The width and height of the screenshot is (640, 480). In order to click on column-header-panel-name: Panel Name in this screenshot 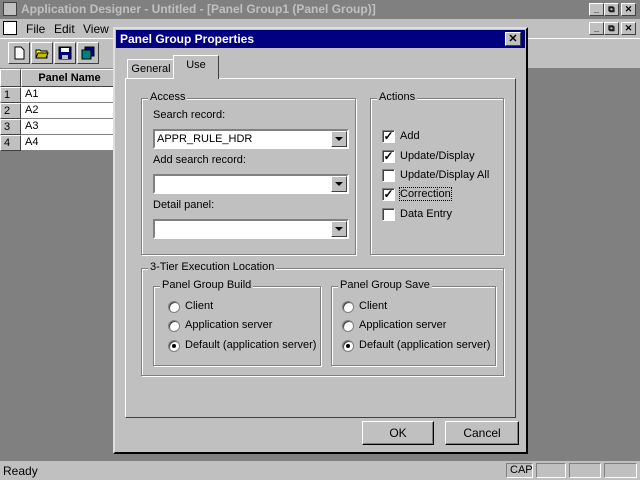, I will do `click(69, 78)`.